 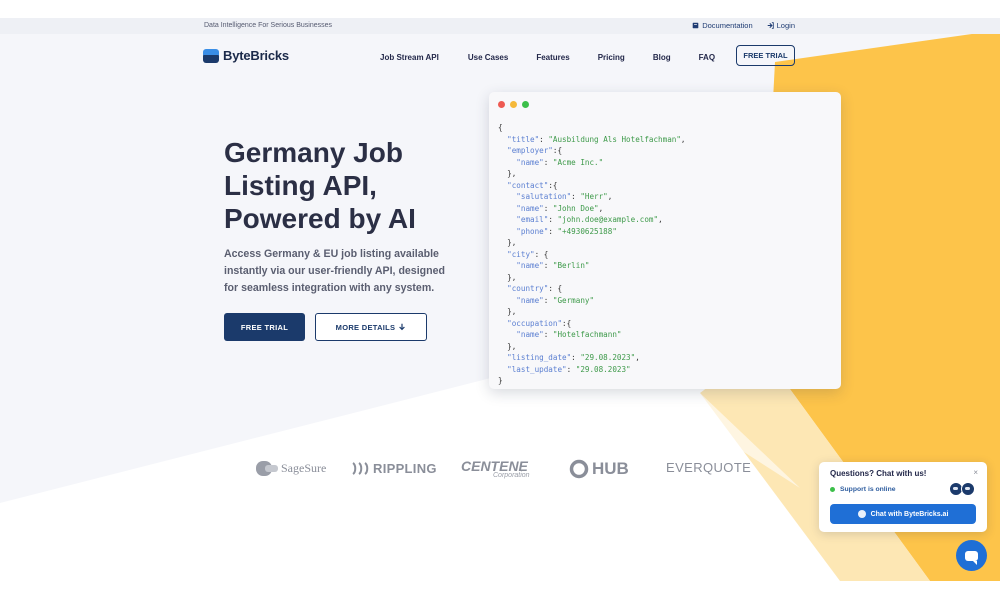 I want to click on support-status: Support is online, so click(x=863, y=489).